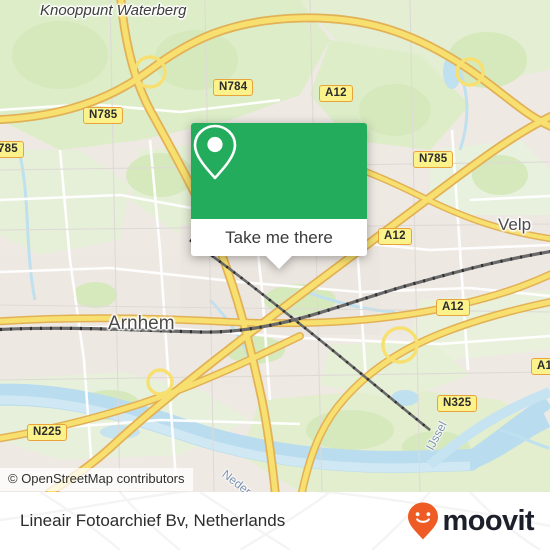  What do you see at coordinates (395, 236) in the screenshot?
I see `road-shield-a12-mid: A12` at bounding box center [395, 236].